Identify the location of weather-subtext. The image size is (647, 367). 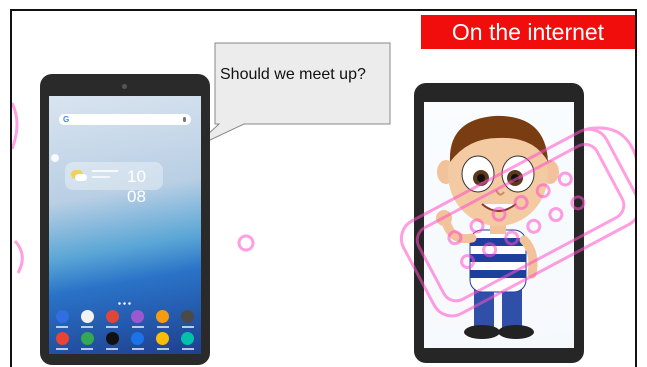
(101, 177).